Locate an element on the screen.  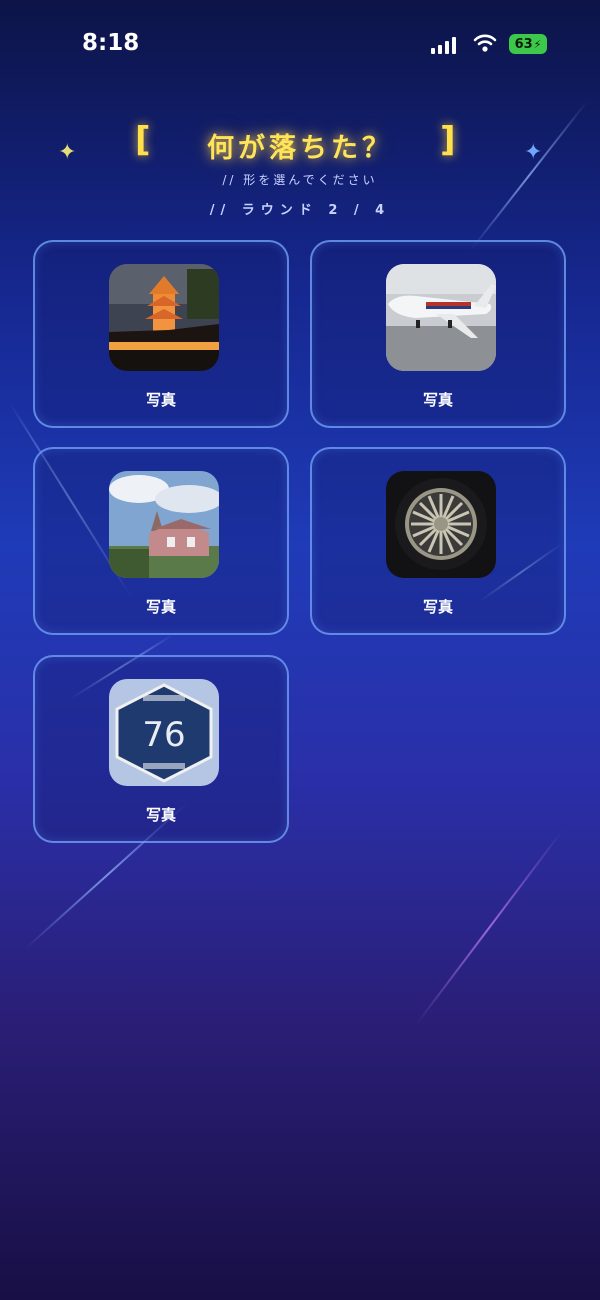
pagoda-night-photo is located at coordinates (164, 317).